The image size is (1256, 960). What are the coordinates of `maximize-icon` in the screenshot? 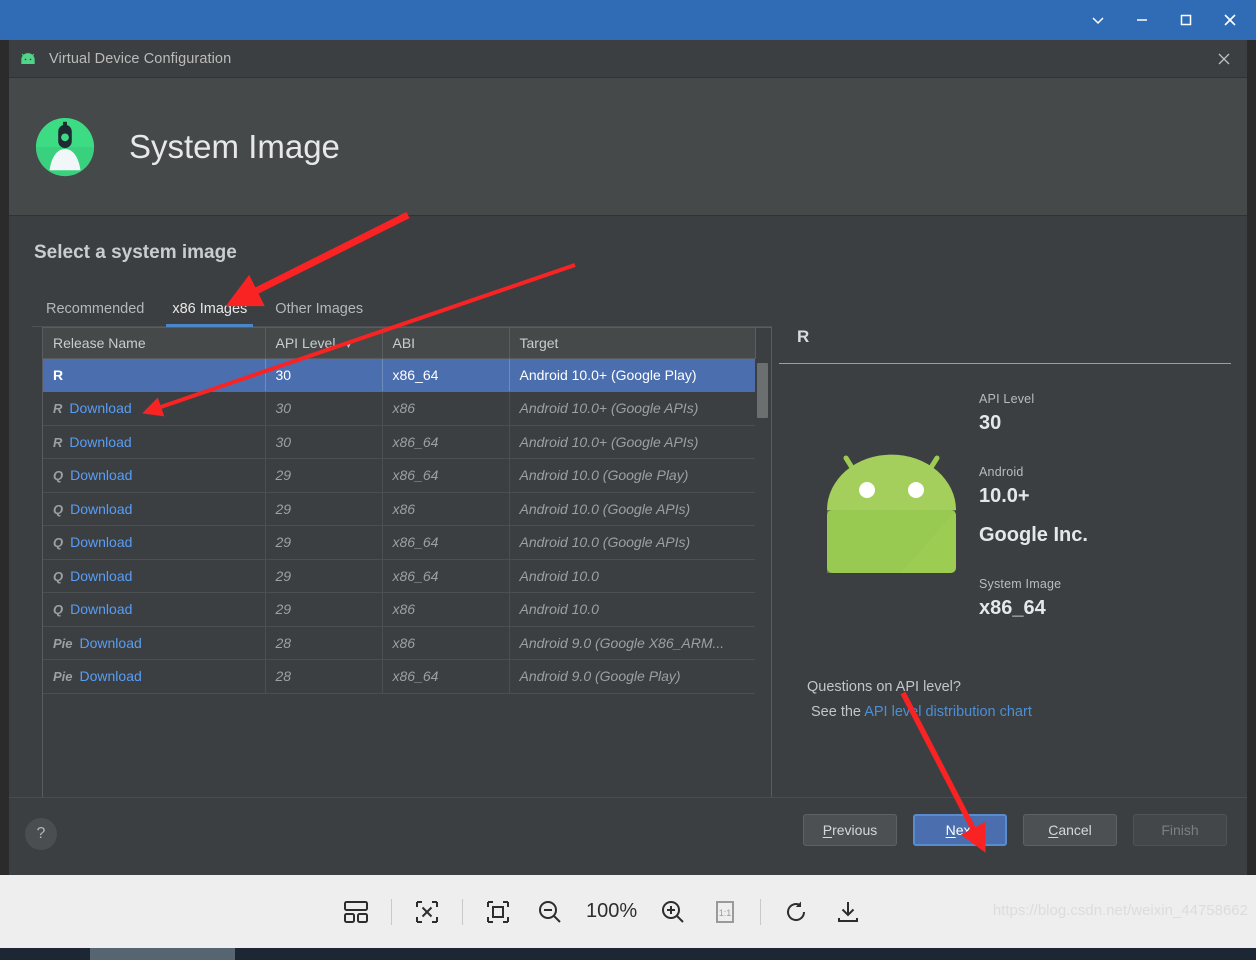 It's located at (1186, 20).